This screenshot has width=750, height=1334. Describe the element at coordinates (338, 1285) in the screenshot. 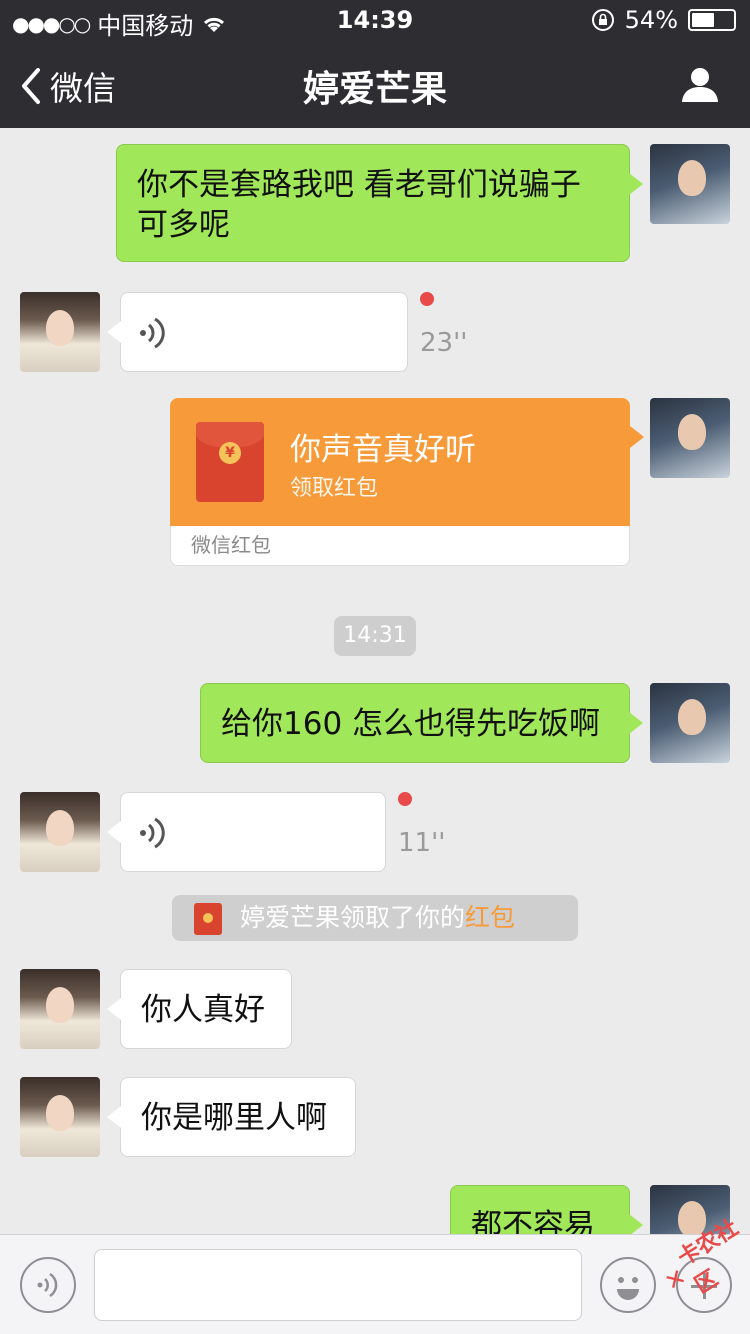

I see `message-input` at that location.